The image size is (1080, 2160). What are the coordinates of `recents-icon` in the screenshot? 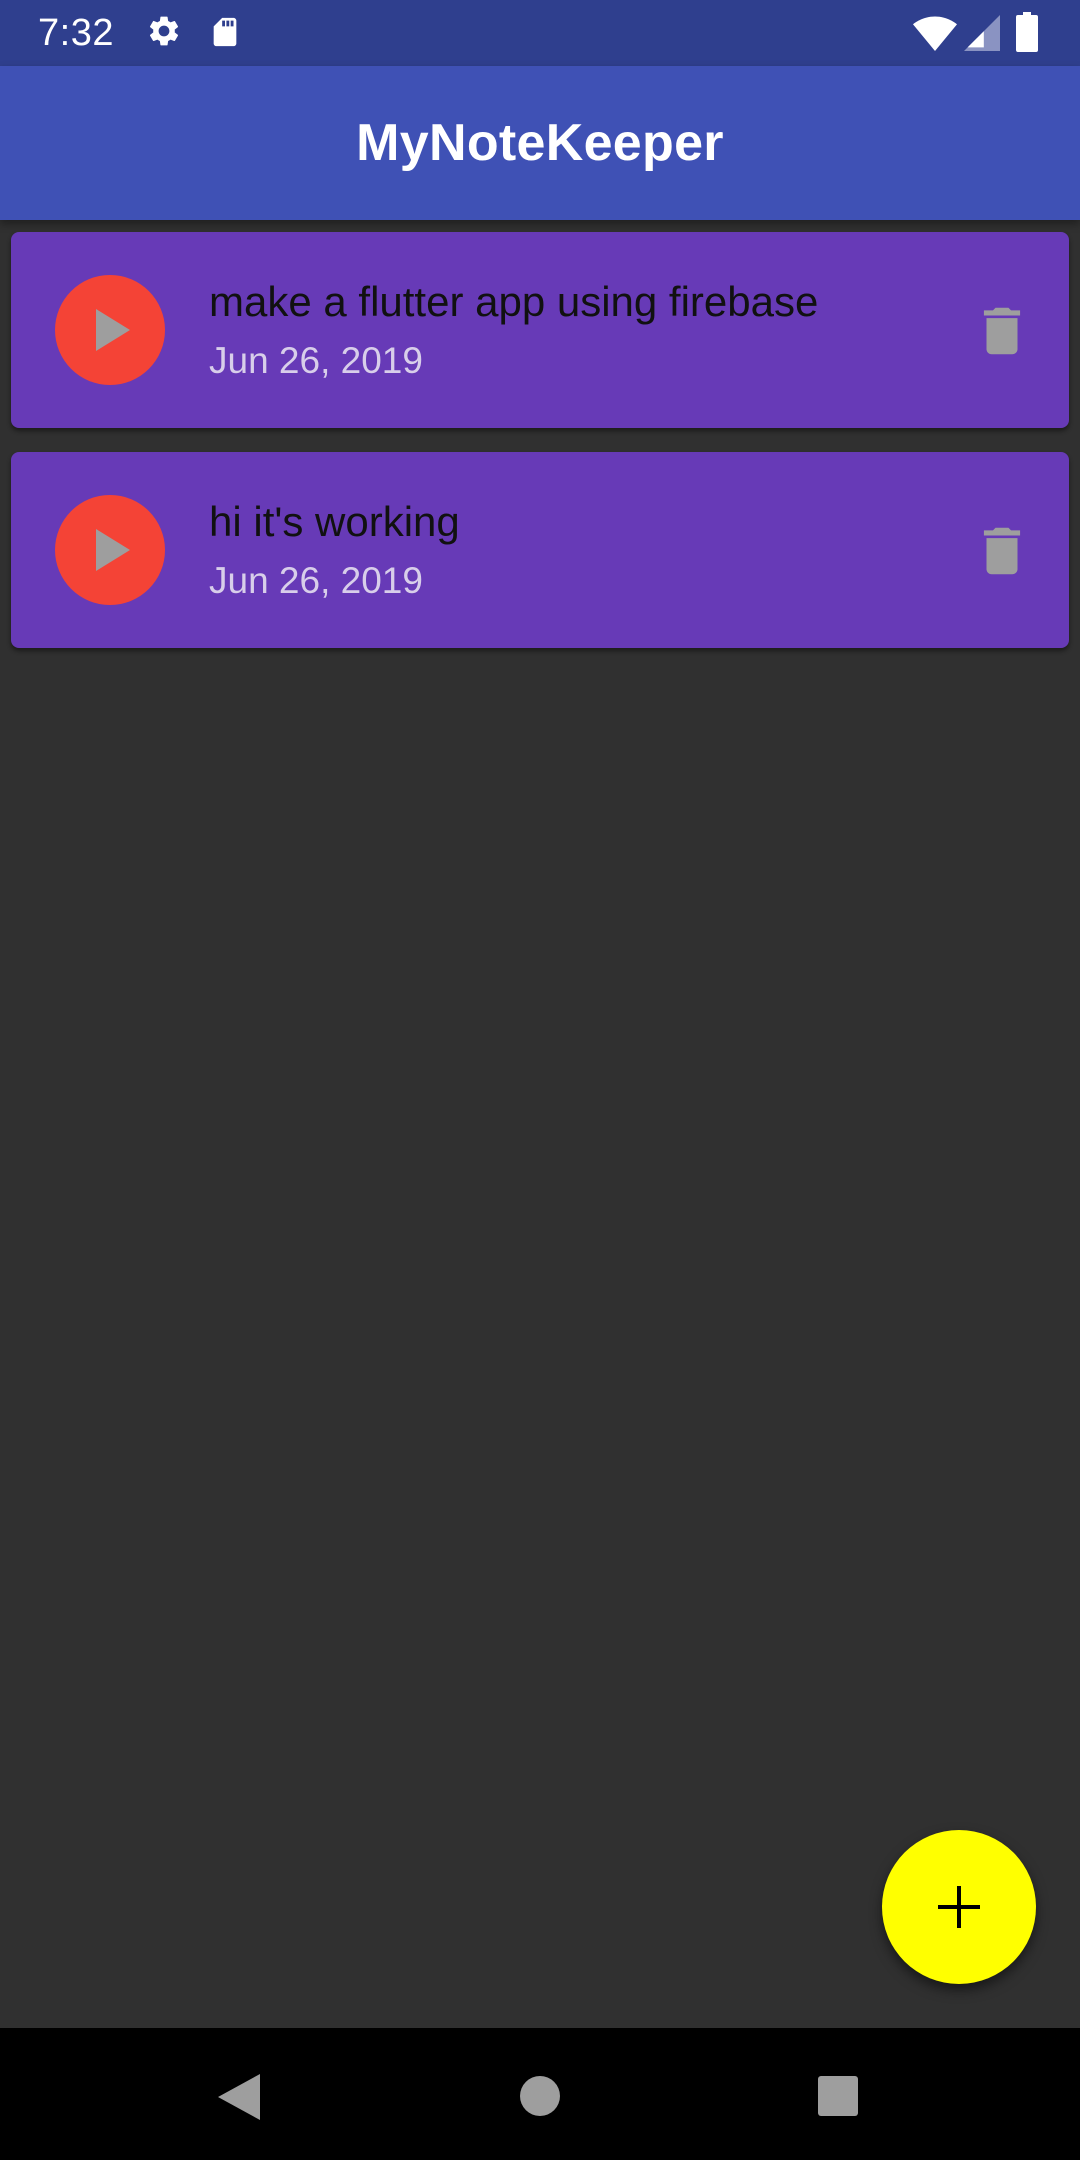 It's located at (838, 2098).